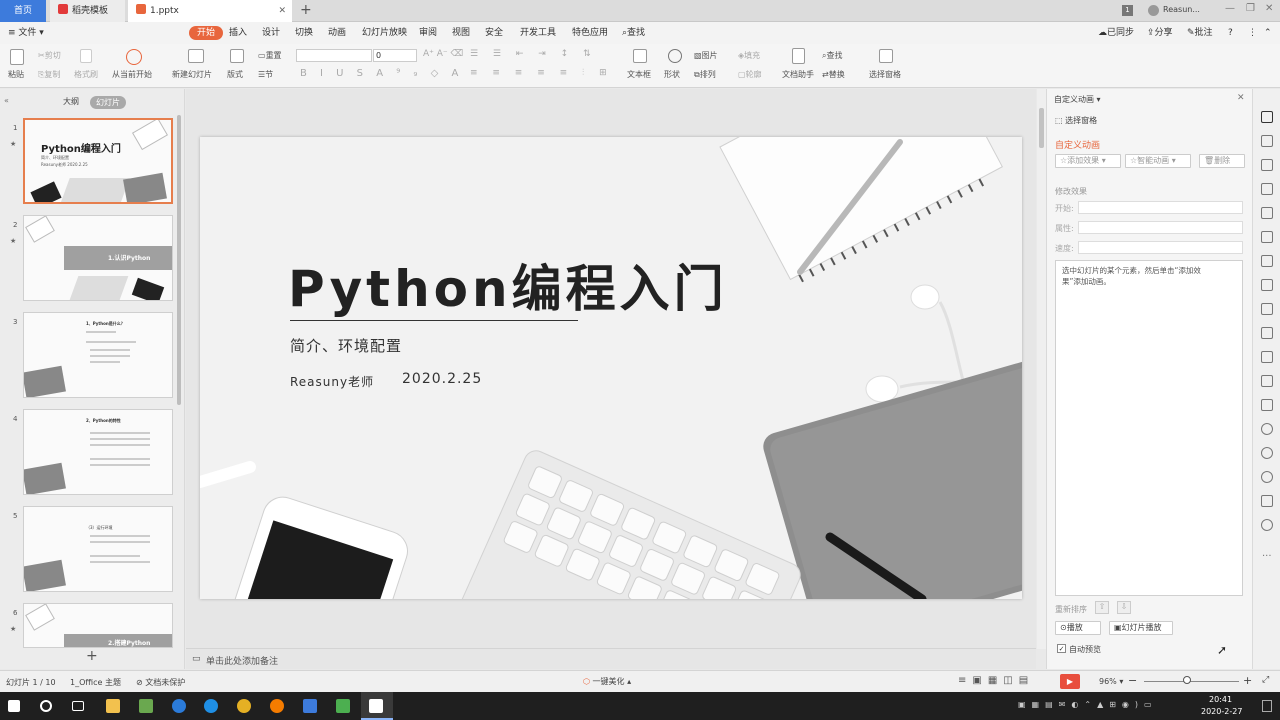  What do you see at coordinates (113, 706) in the screenshot?
I see `file-explorer-icon` at bounding box center [113, 706].